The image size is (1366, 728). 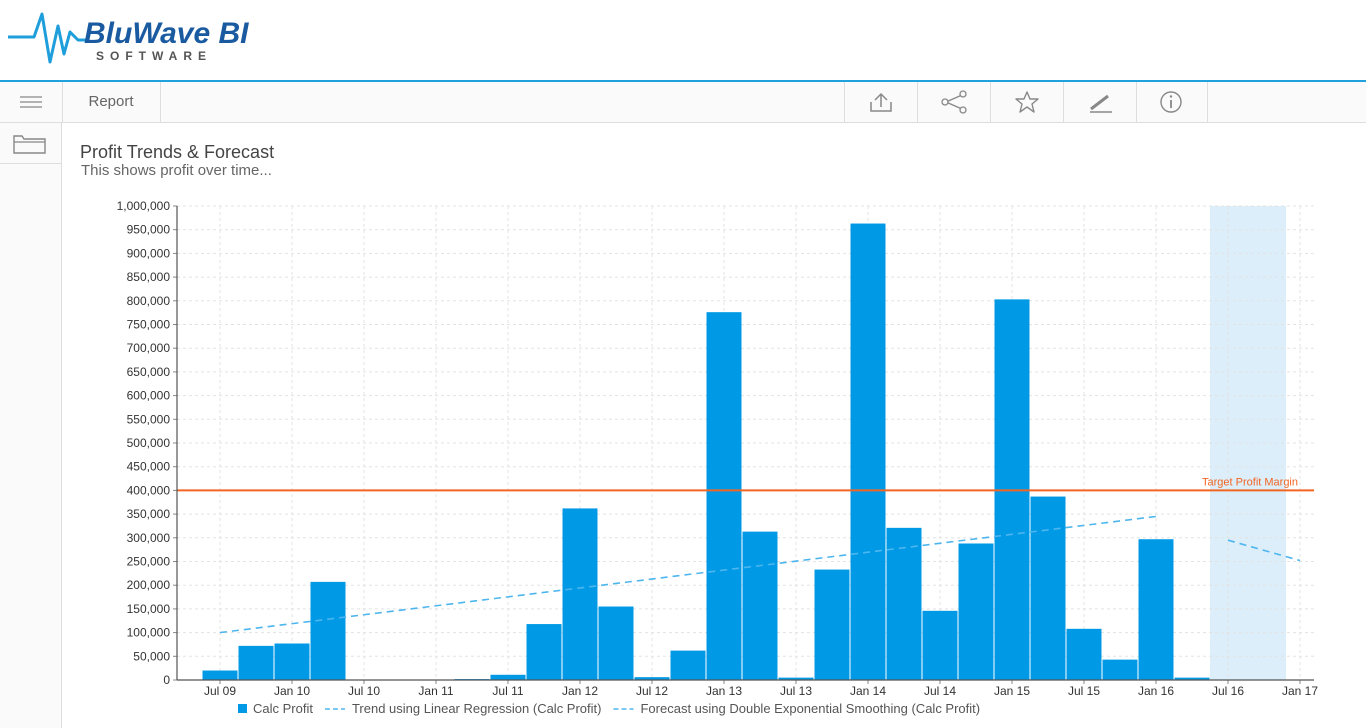 What do you see at coordinates (149, 277) in the screenshot?
I see `y-tick-label: 850,000` at bounding box center [149, 277].